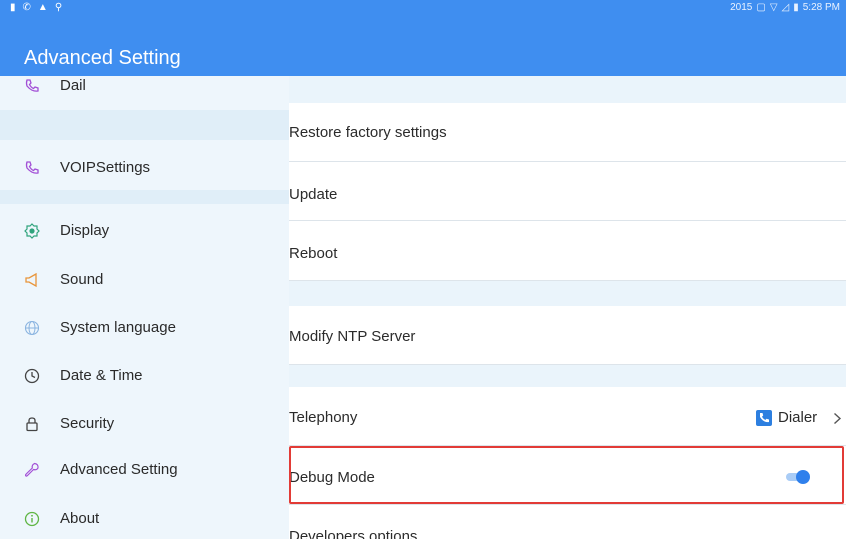 The height and width of the screenshot is (539, 846). Describe the element at coordinates (36, 7) in the screenshot. I see `status-left-icons: ▮ ✆ ▲ ⚲` at that location.